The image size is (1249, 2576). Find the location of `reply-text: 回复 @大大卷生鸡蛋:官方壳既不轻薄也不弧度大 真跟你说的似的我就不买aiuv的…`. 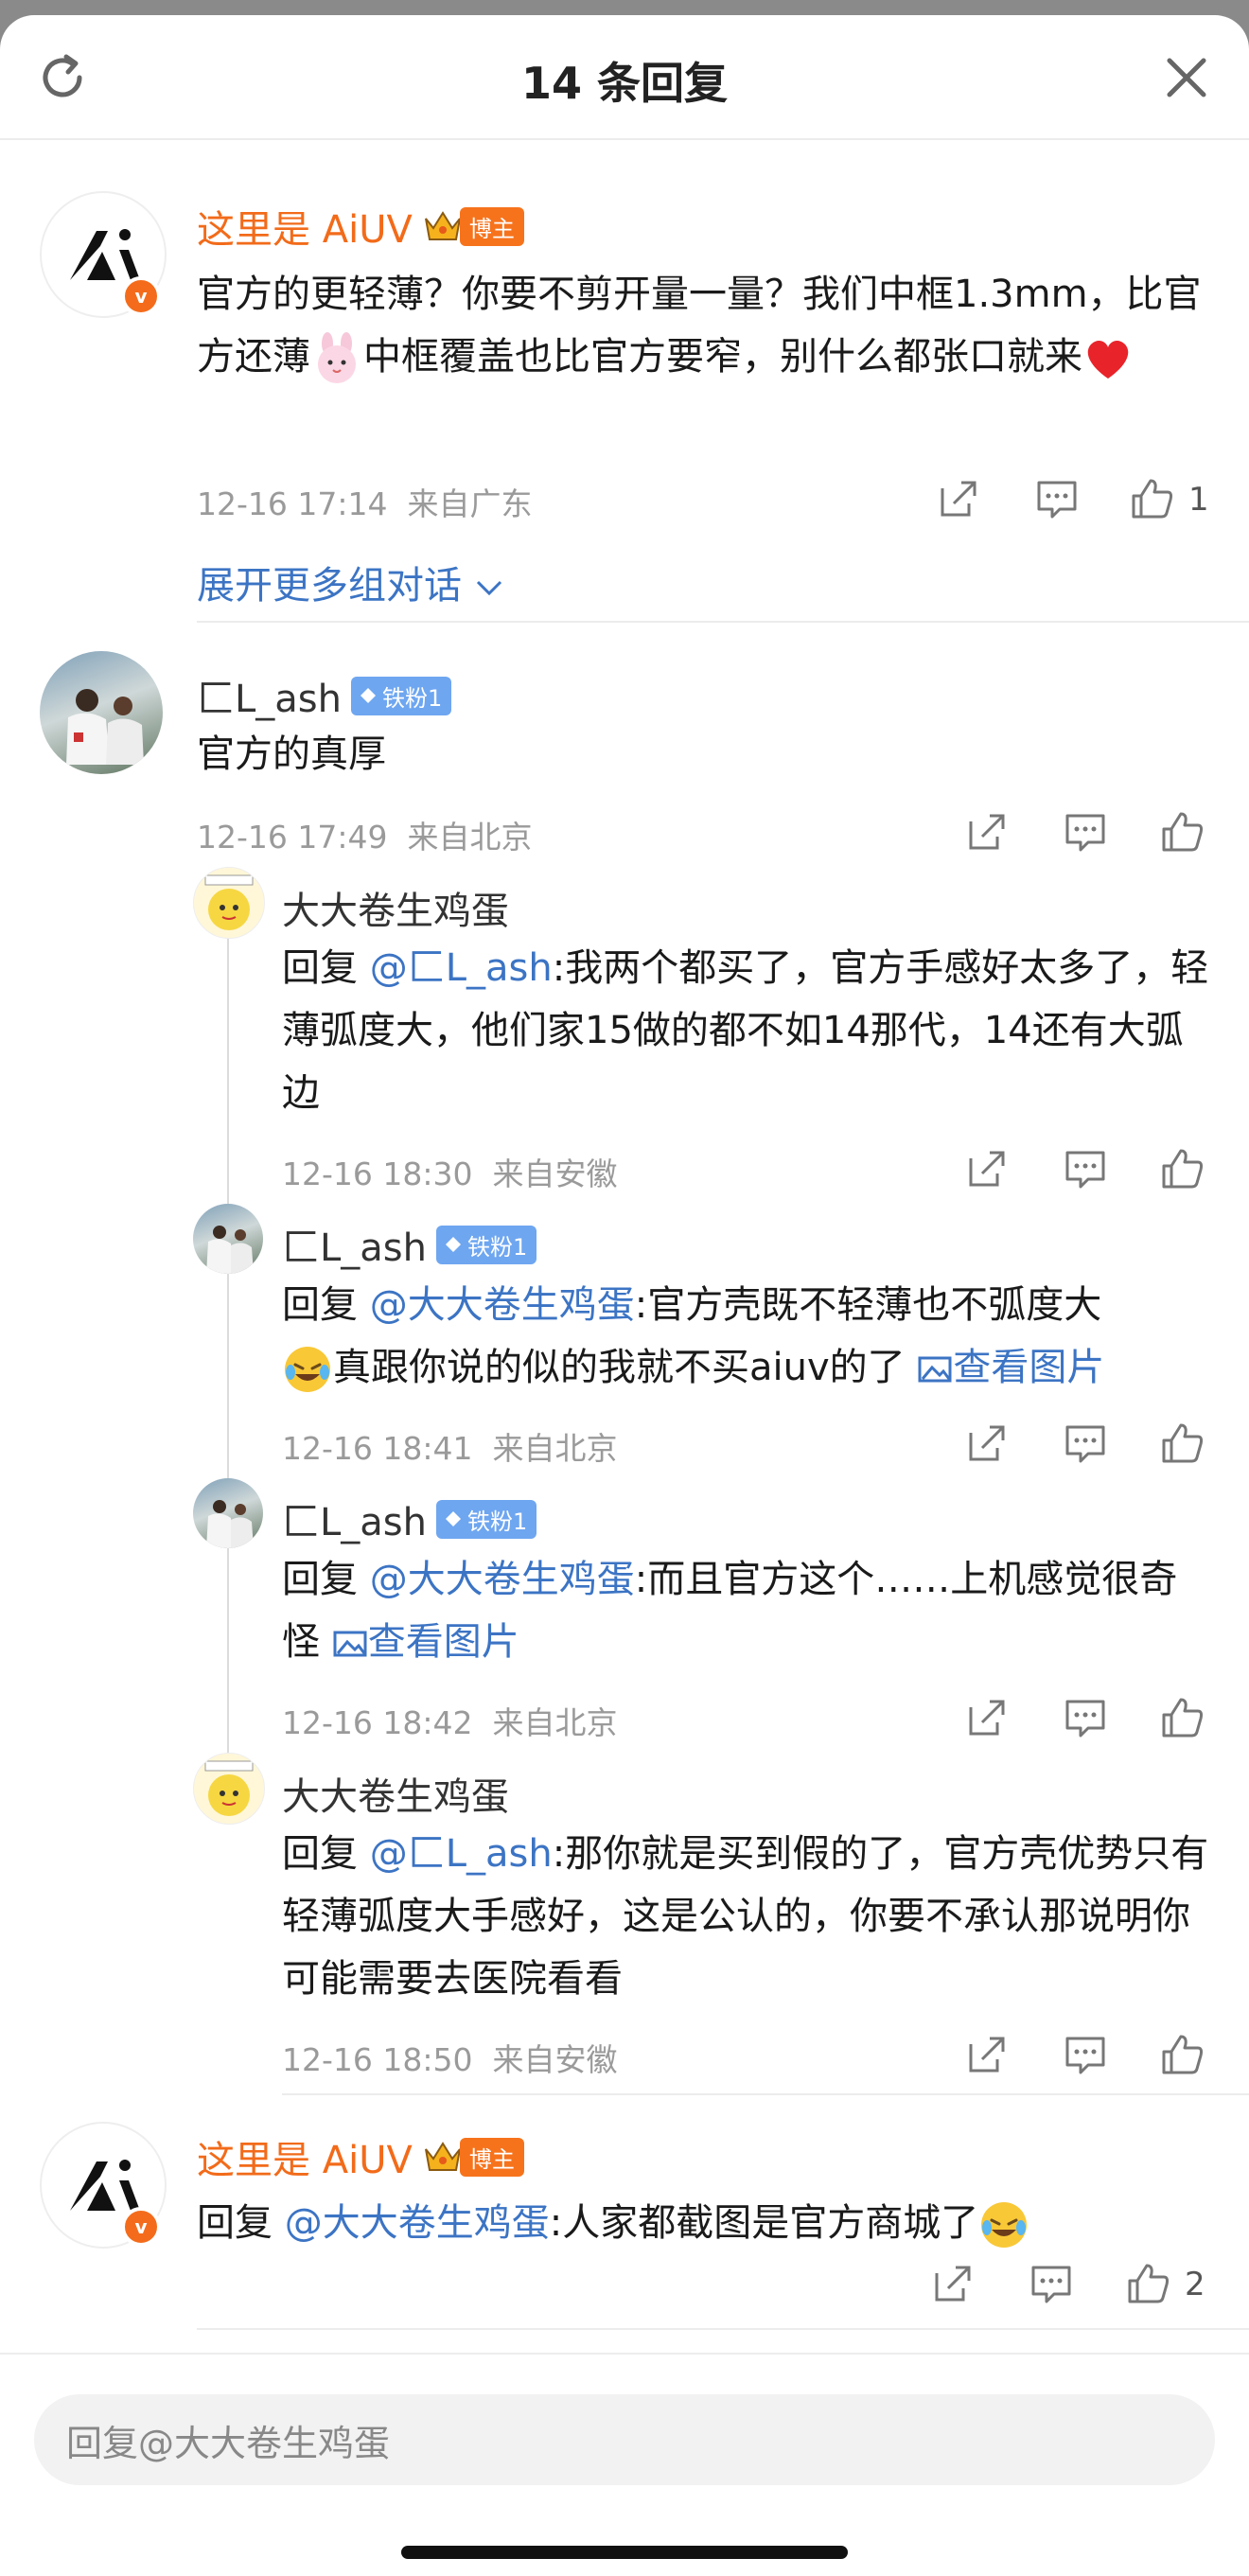

reply-text: 回复 @大大卷生鸡蛋:官方壳既不轻薄也不弧度大 真跟你说的似的我就不买aiuv的… is located at coordinates (755, 1336).